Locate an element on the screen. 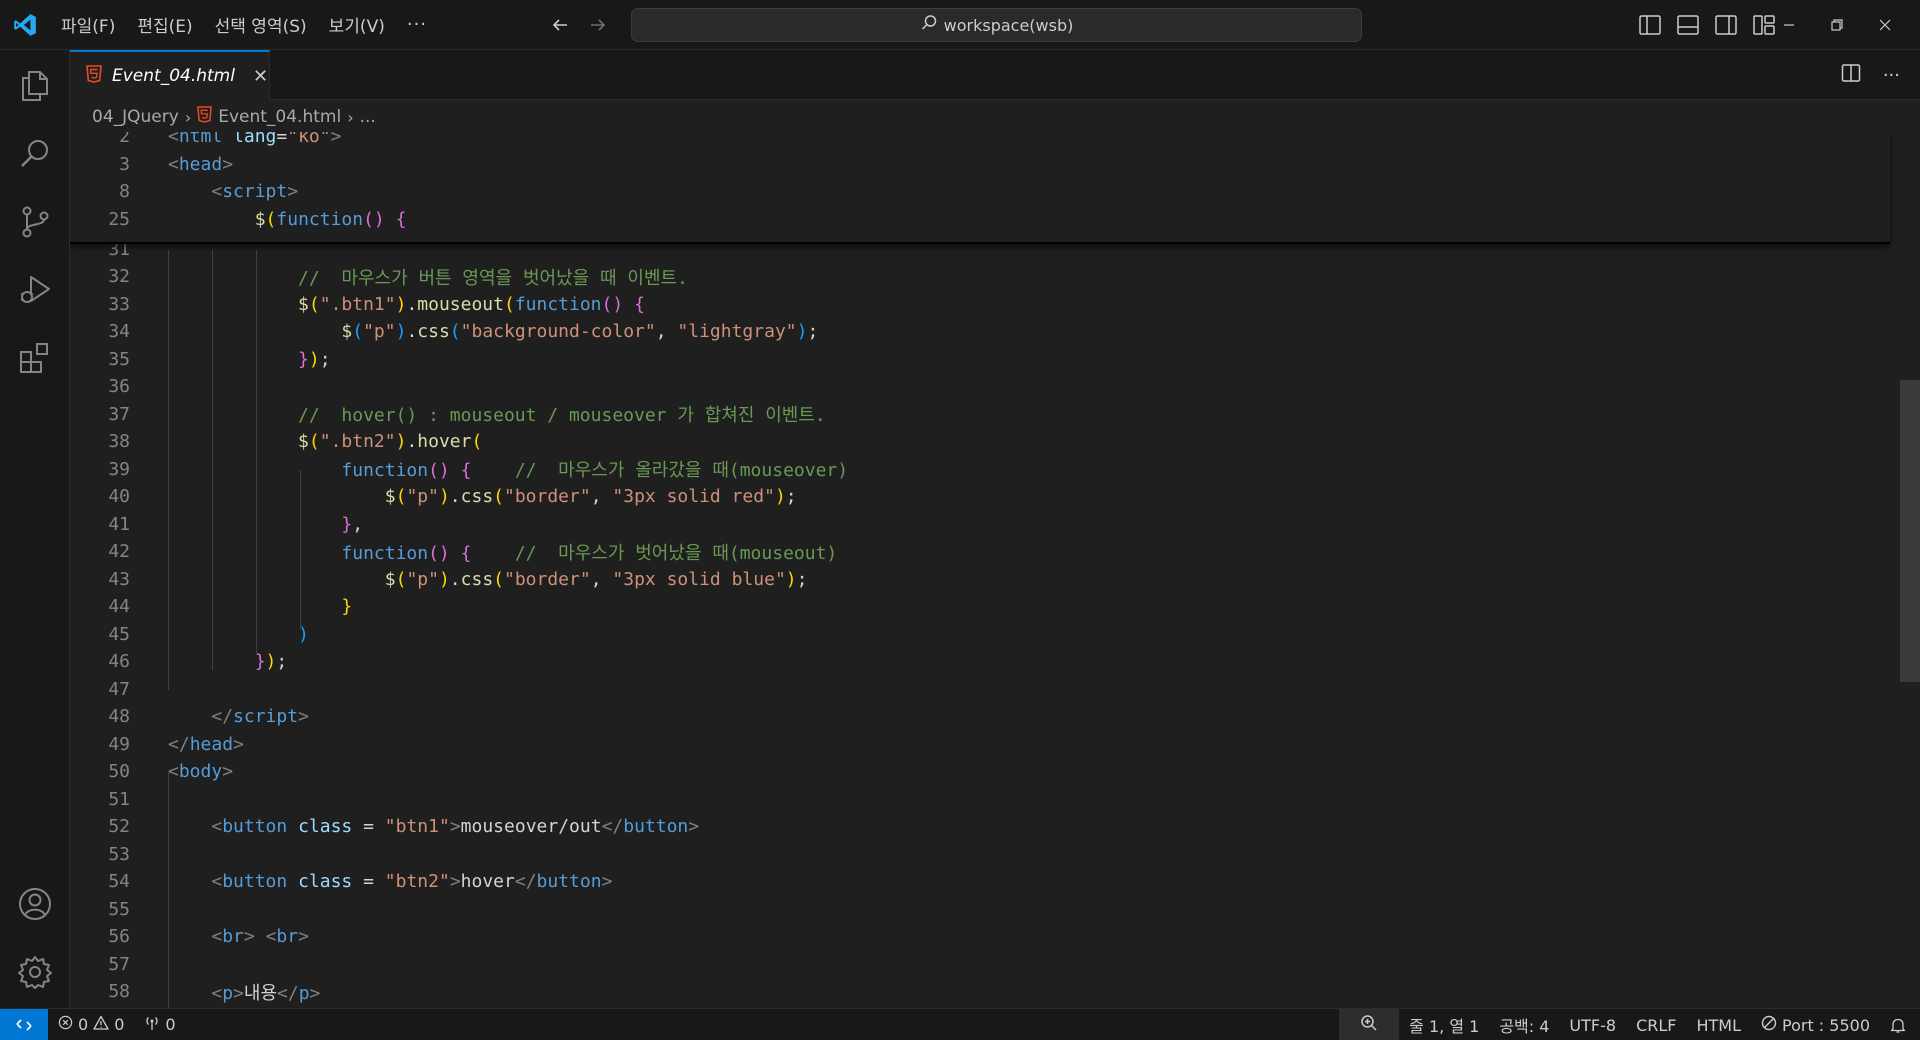  language-mode: HTML is located at coordinates (1718, 1024).